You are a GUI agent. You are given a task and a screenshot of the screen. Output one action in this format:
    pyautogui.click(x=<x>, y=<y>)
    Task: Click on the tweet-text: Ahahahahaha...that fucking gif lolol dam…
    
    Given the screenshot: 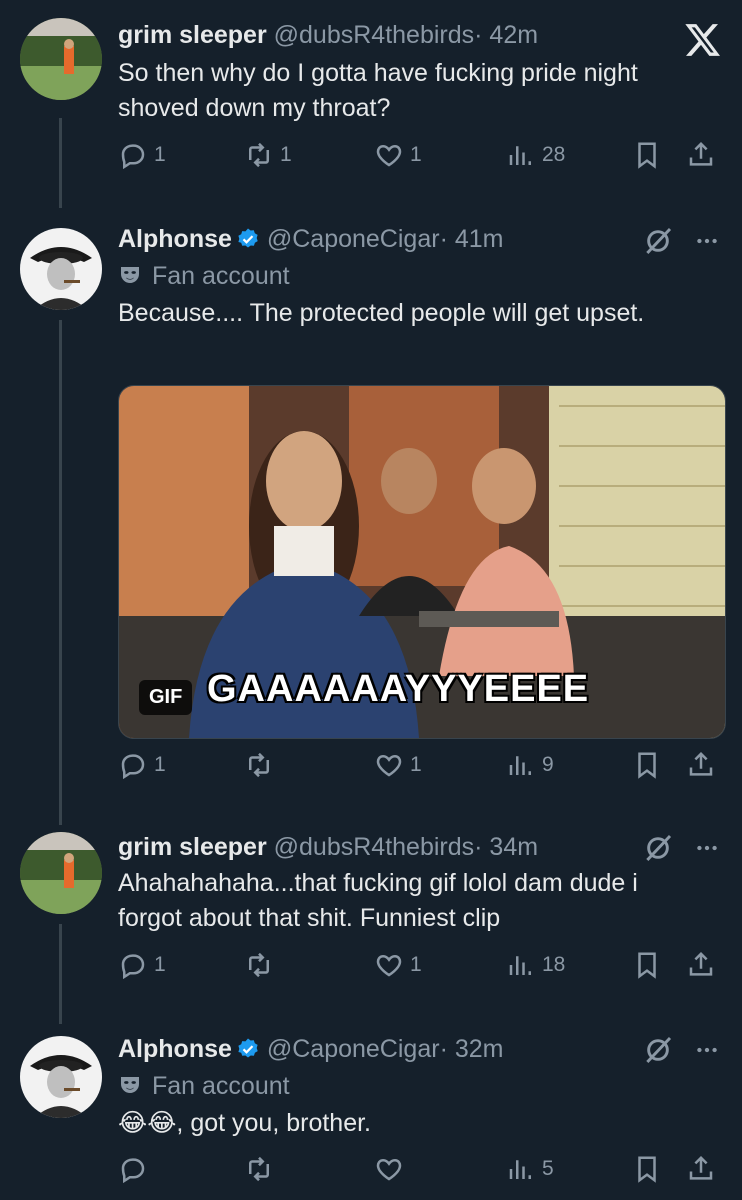 What is the action you would take?
    pyautogui.click(x=378, y=900)
    